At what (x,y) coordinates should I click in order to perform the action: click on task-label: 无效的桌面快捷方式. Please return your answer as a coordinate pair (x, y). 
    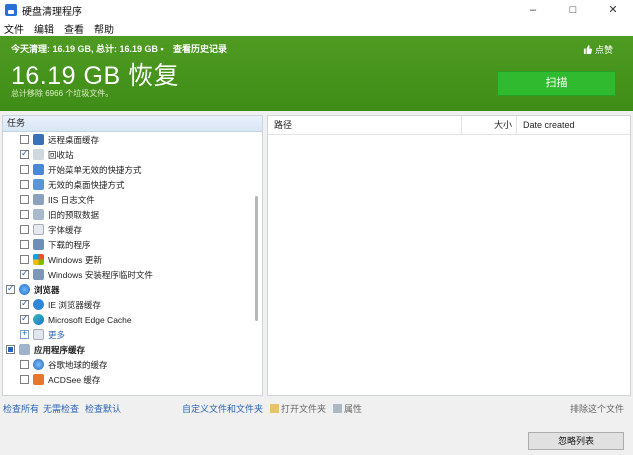
    Looking at the image, I should click on (86, 184).